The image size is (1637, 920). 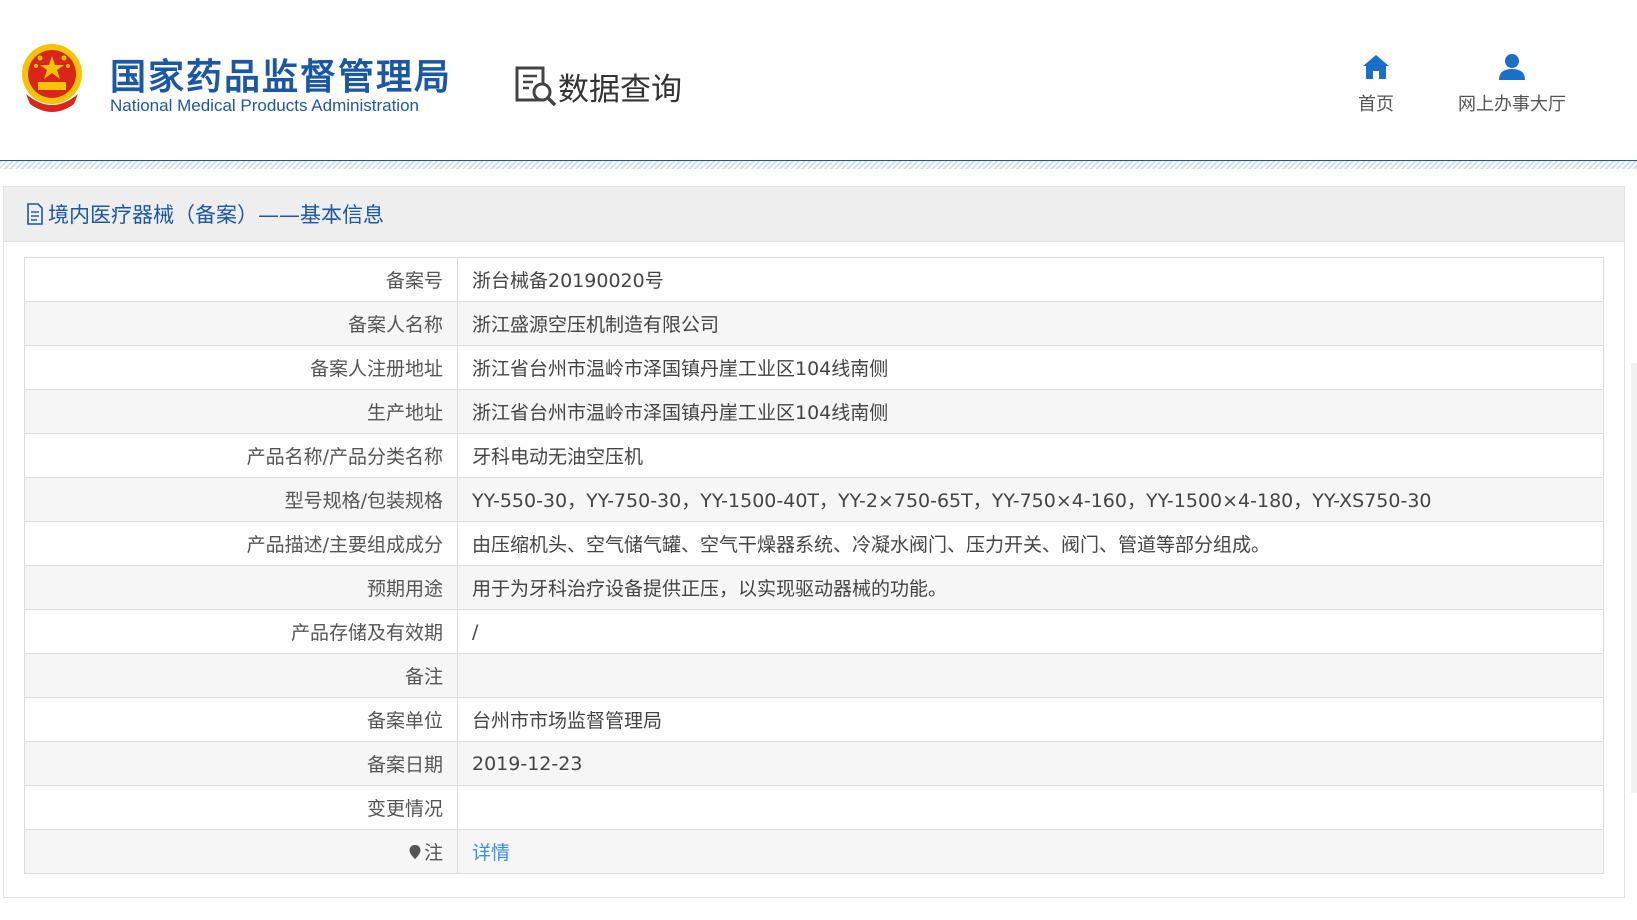 What do you see at coordinates (1030, 455) in the screenshot?
I see `row-value: 牙科电动无油空压机` at bounding box center [1030, 455].